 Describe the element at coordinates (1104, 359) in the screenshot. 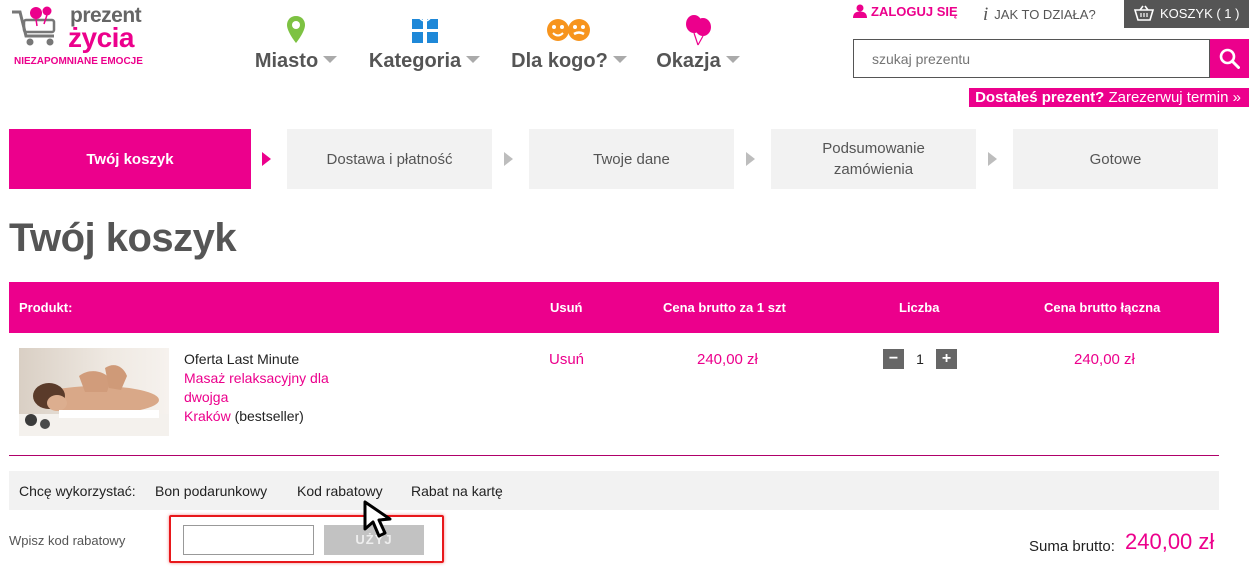

I see `row-total-price: 240,00 zł` at that location.